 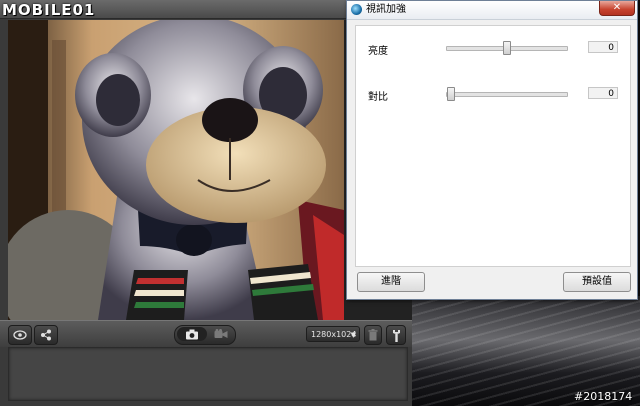 I want to click on contrast-slider-thumb, so click(x=451, y=94).